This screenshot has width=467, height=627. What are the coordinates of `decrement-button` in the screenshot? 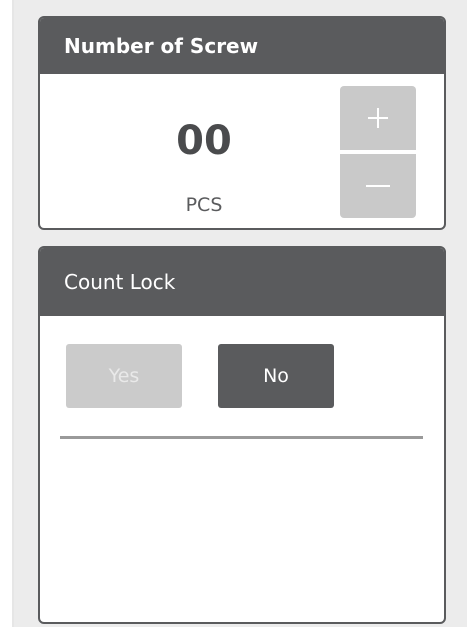 It's located at (378, 186).